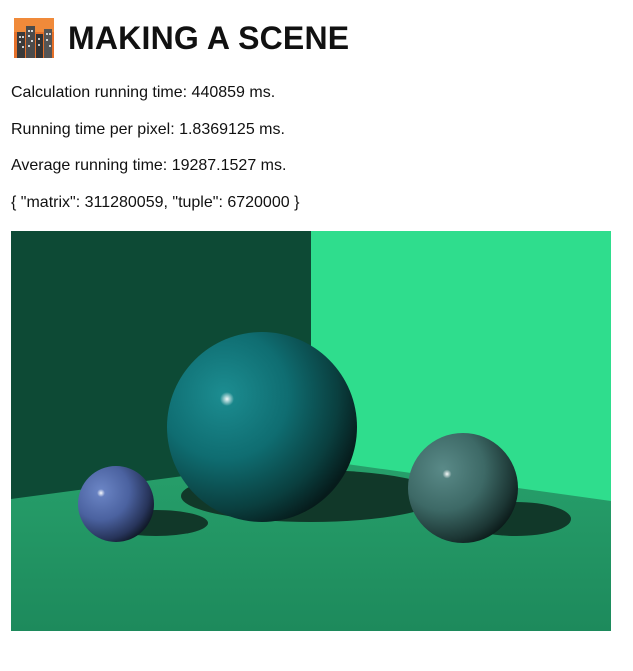 The height and width of the screenshot is (671, 633). I want to click on middle-sphere-highlight, so click(227, 399).